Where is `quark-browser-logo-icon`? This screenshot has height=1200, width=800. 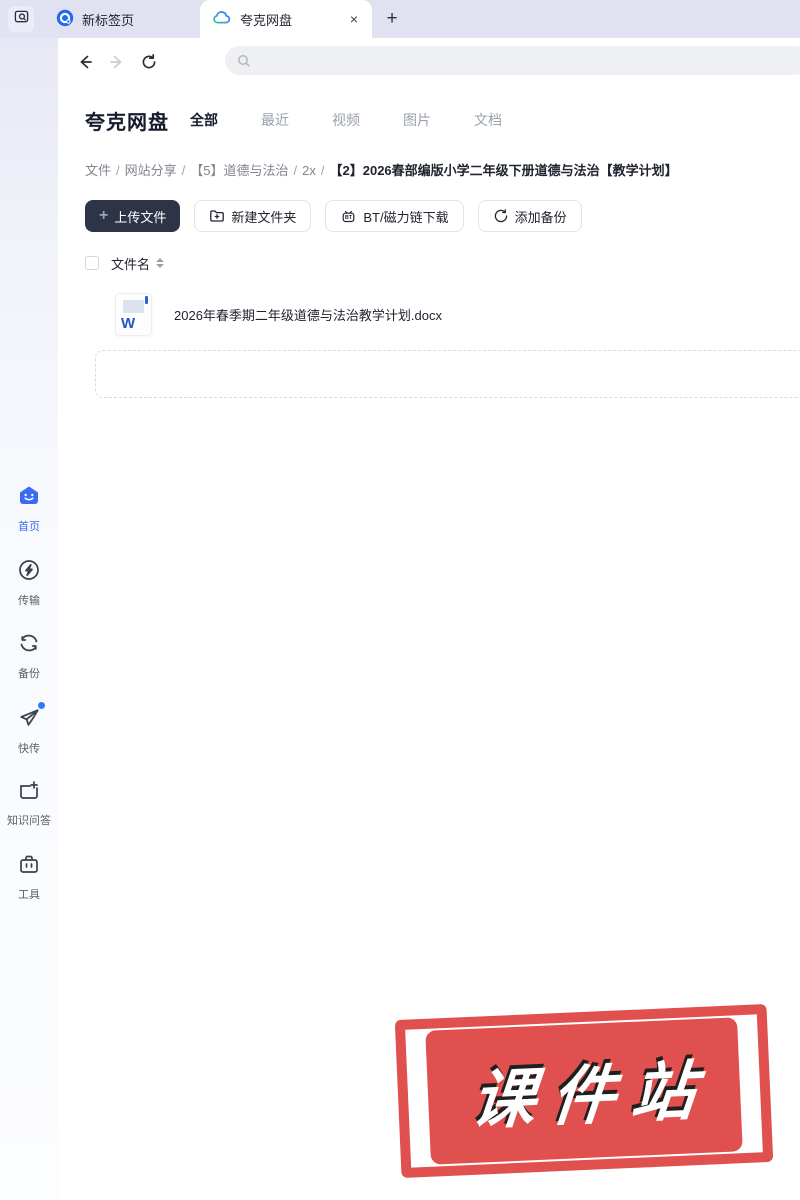 quark-browser-logo-icon is located at coordinates (65, 19).